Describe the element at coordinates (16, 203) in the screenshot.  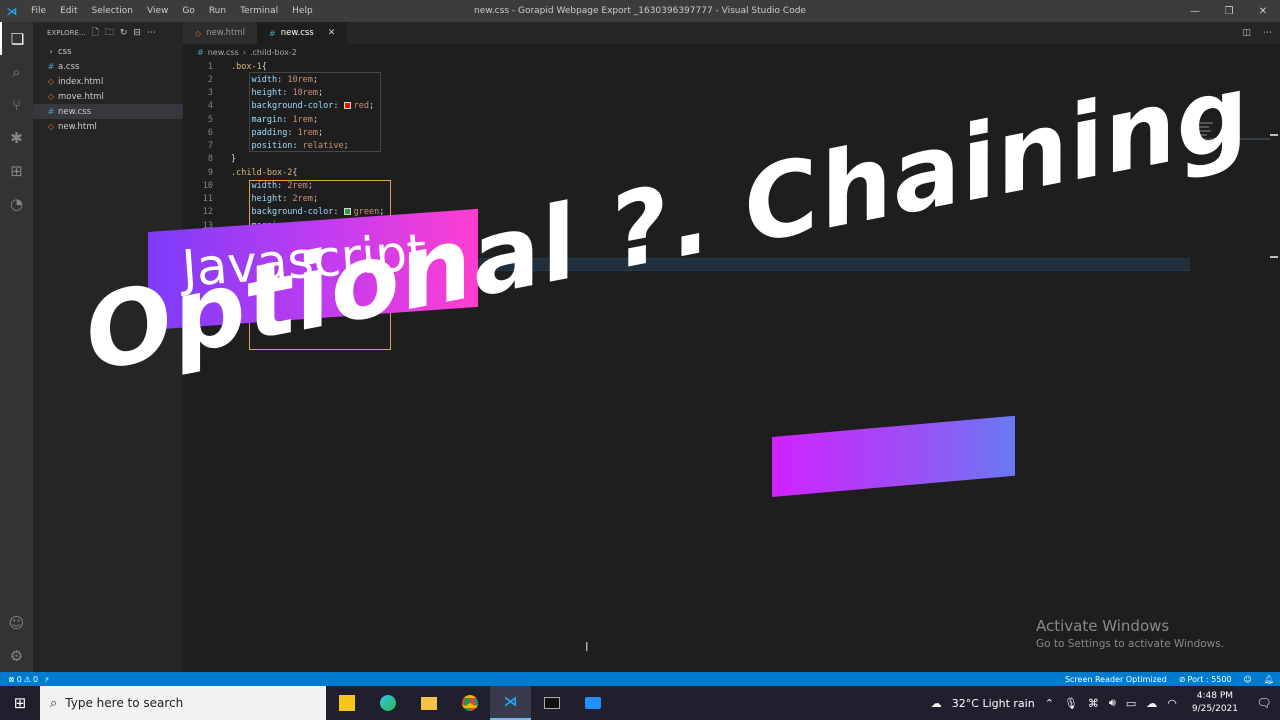
I see `remote-icon: ◔` at that location.